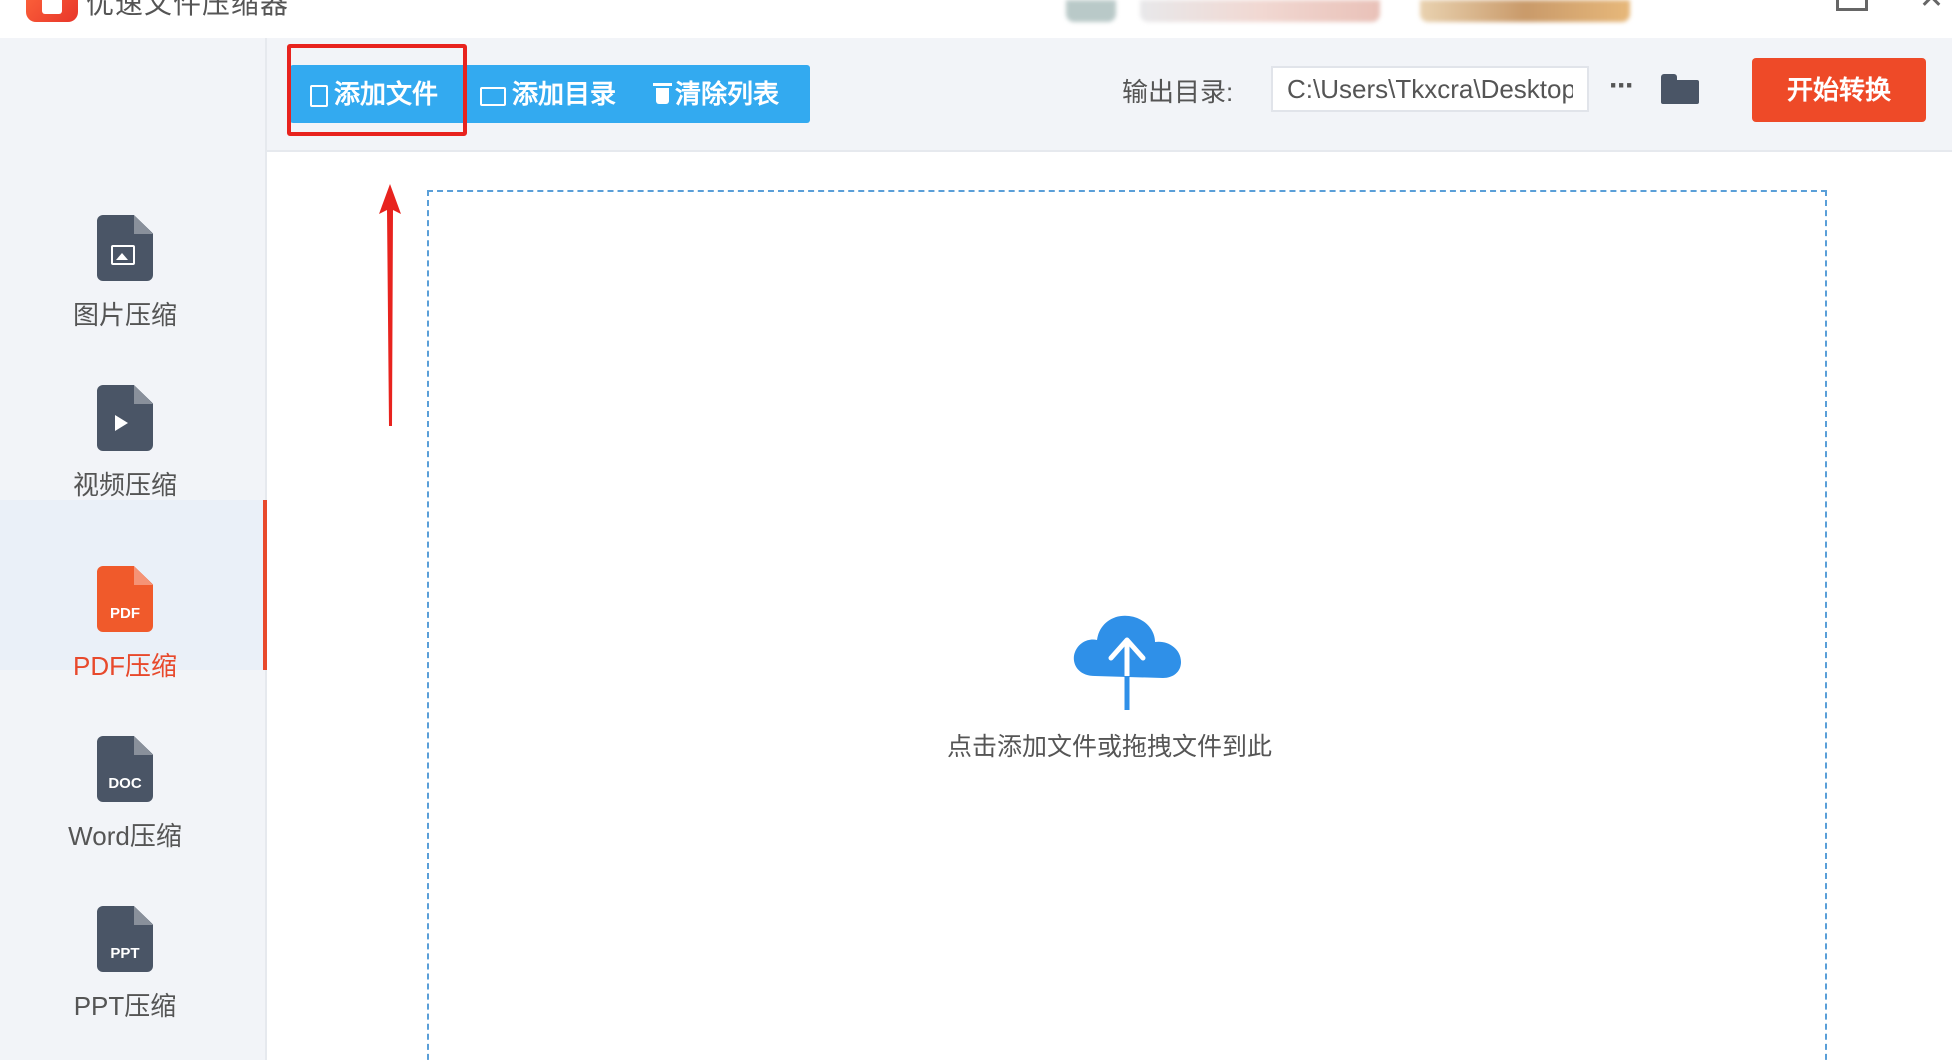 The image size is (1952, 1060). Describe the element at coordinates (125, 836) in the screenshot. I see `sidebar-item-label: Word压缩` at that location.